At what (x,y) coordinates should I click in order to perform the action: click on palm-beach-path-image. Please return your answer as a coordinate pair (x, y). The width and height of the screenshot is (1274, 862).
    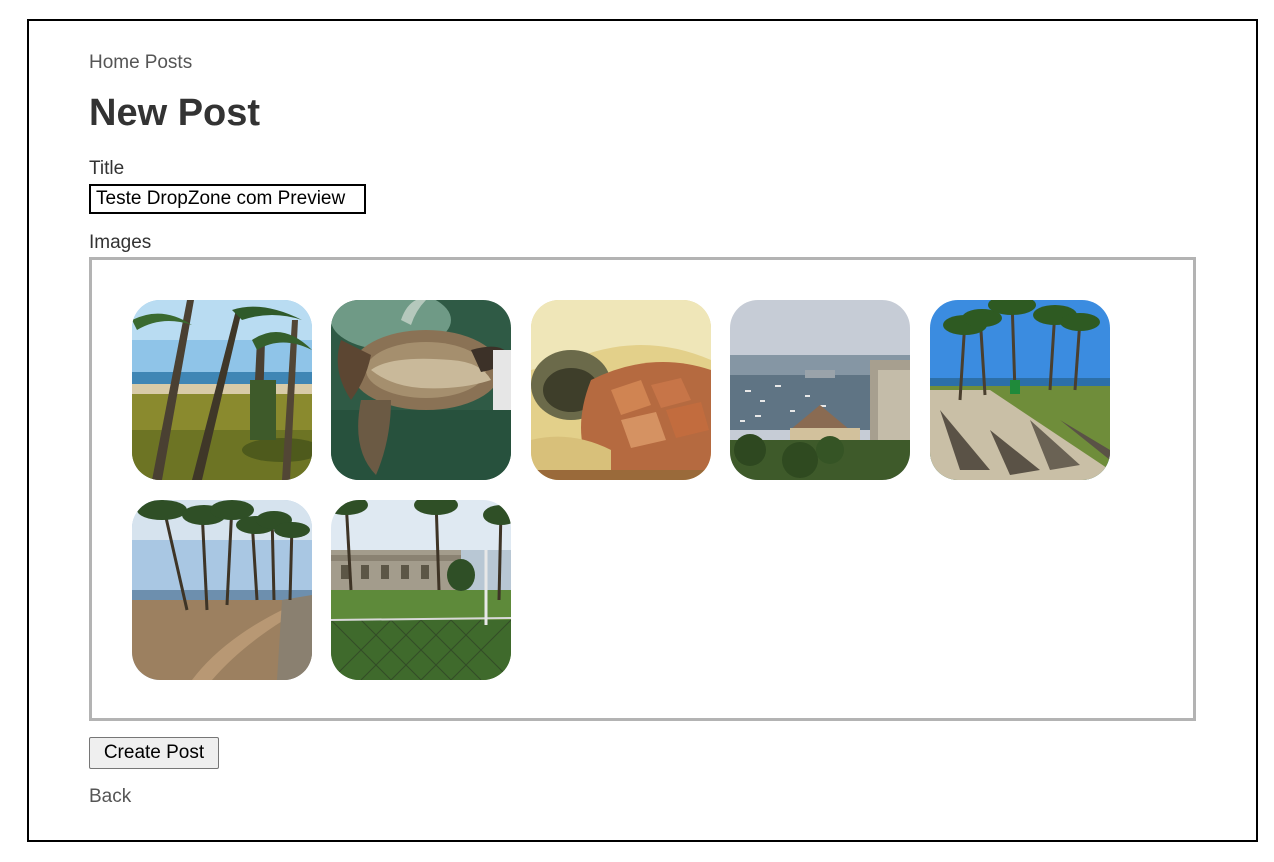
    Looking at the image, I should click on (222, 590).